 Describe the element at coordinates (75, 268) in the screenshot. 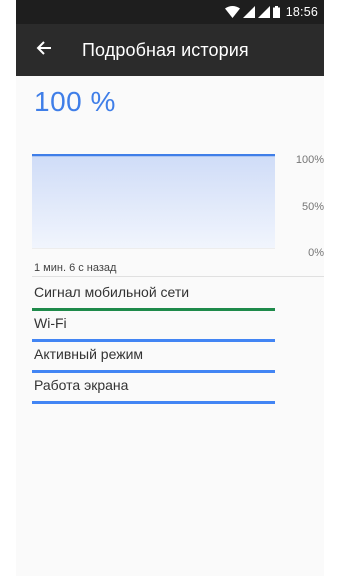

I see `graph-timestamp: 1 мин. 6 с назад` at that location.